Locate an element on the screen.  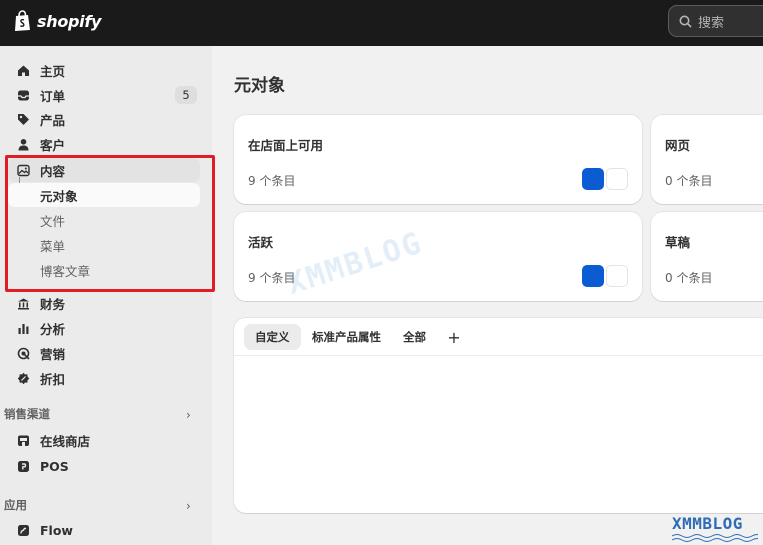
page-title: 元对象 is located at coordinates (259, 86).